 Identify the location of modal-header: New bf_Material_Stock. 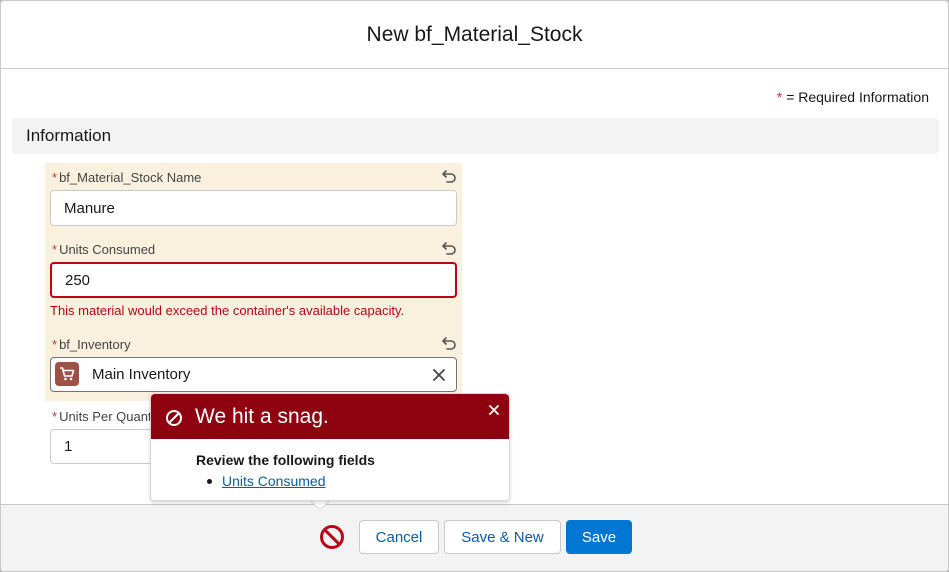
(474, 35).